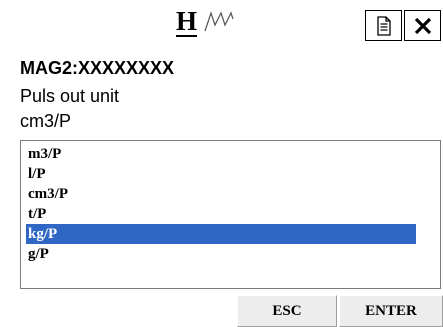 Image resolution: width=443 pixels, height=327 pixels. I want to click on document-button, so click(383, 25).